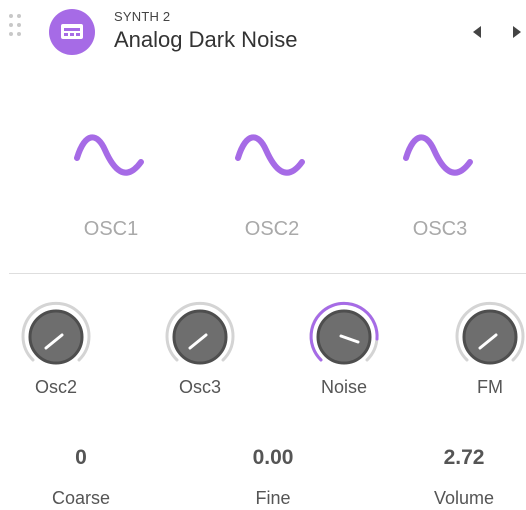  What do you see at coordinates (55, 387) in the screenshot?
I see `osc2-knob-label: Osc2` at bounding box center [55, 387].